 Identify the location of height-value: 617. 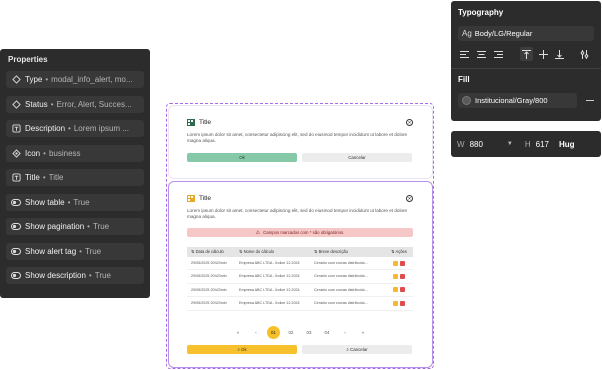
(542, 144).